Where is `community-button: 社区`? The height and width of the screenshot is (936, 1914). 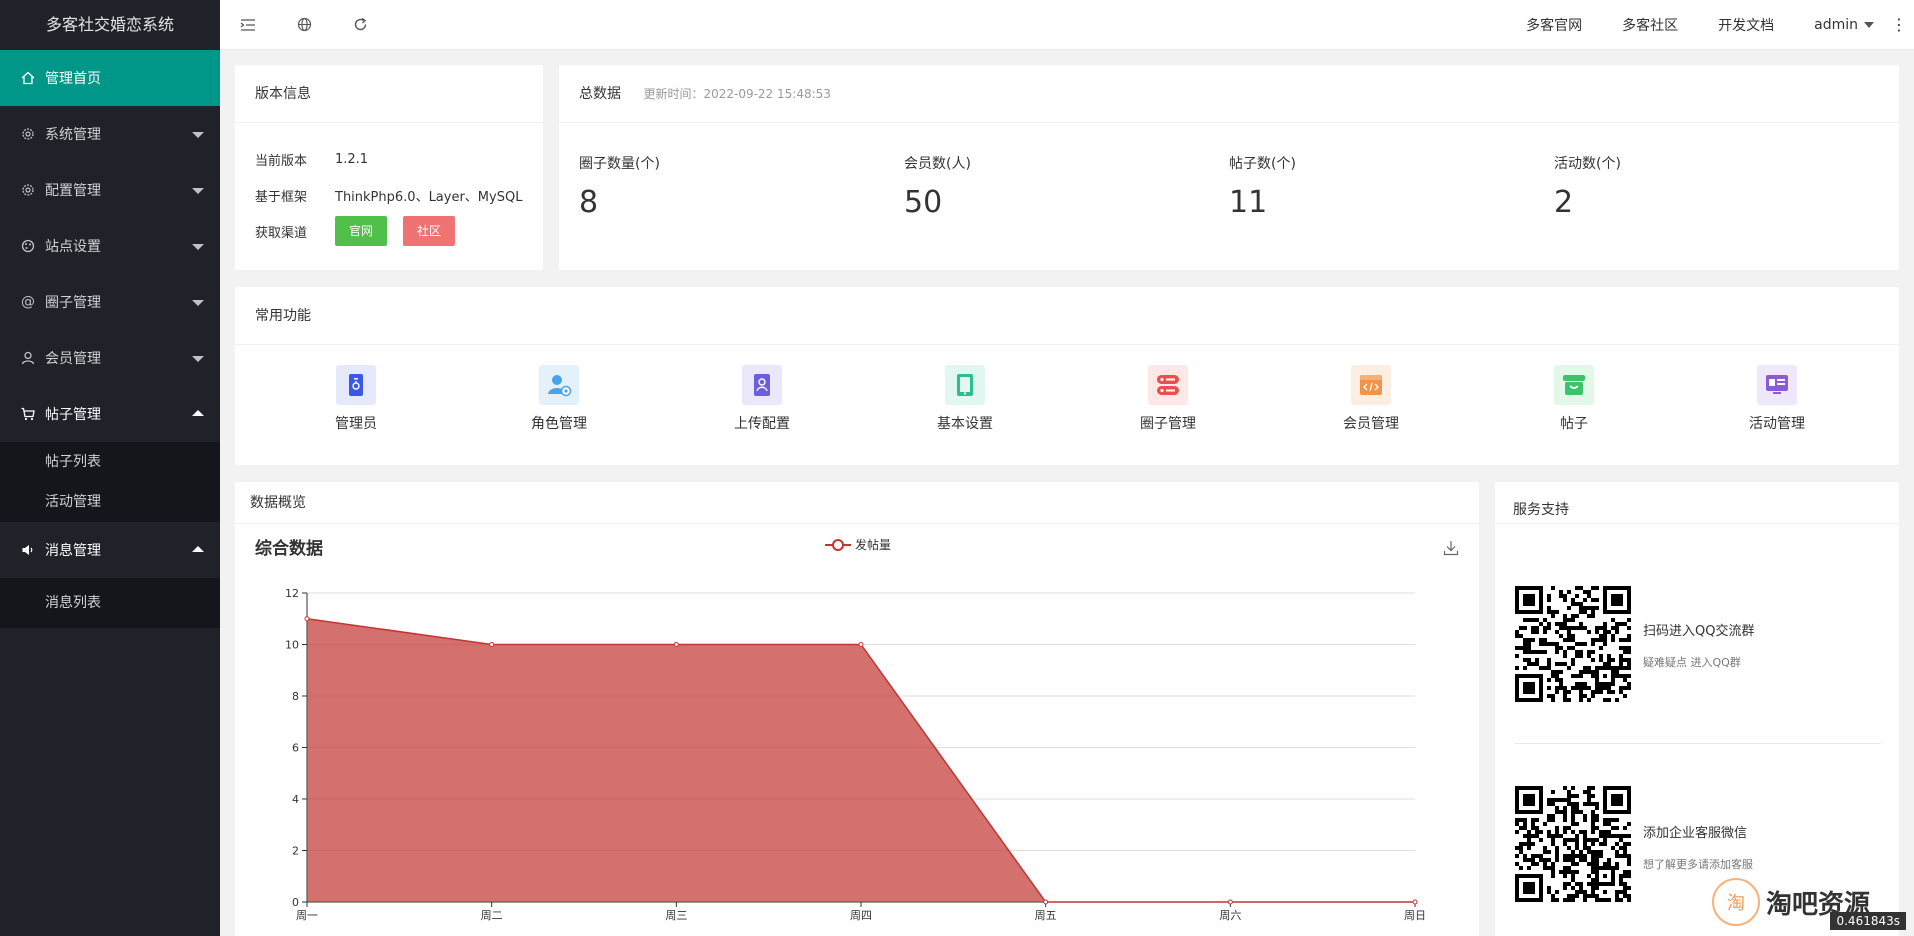
community-button: 社区 is located at coordinates (429, 231).